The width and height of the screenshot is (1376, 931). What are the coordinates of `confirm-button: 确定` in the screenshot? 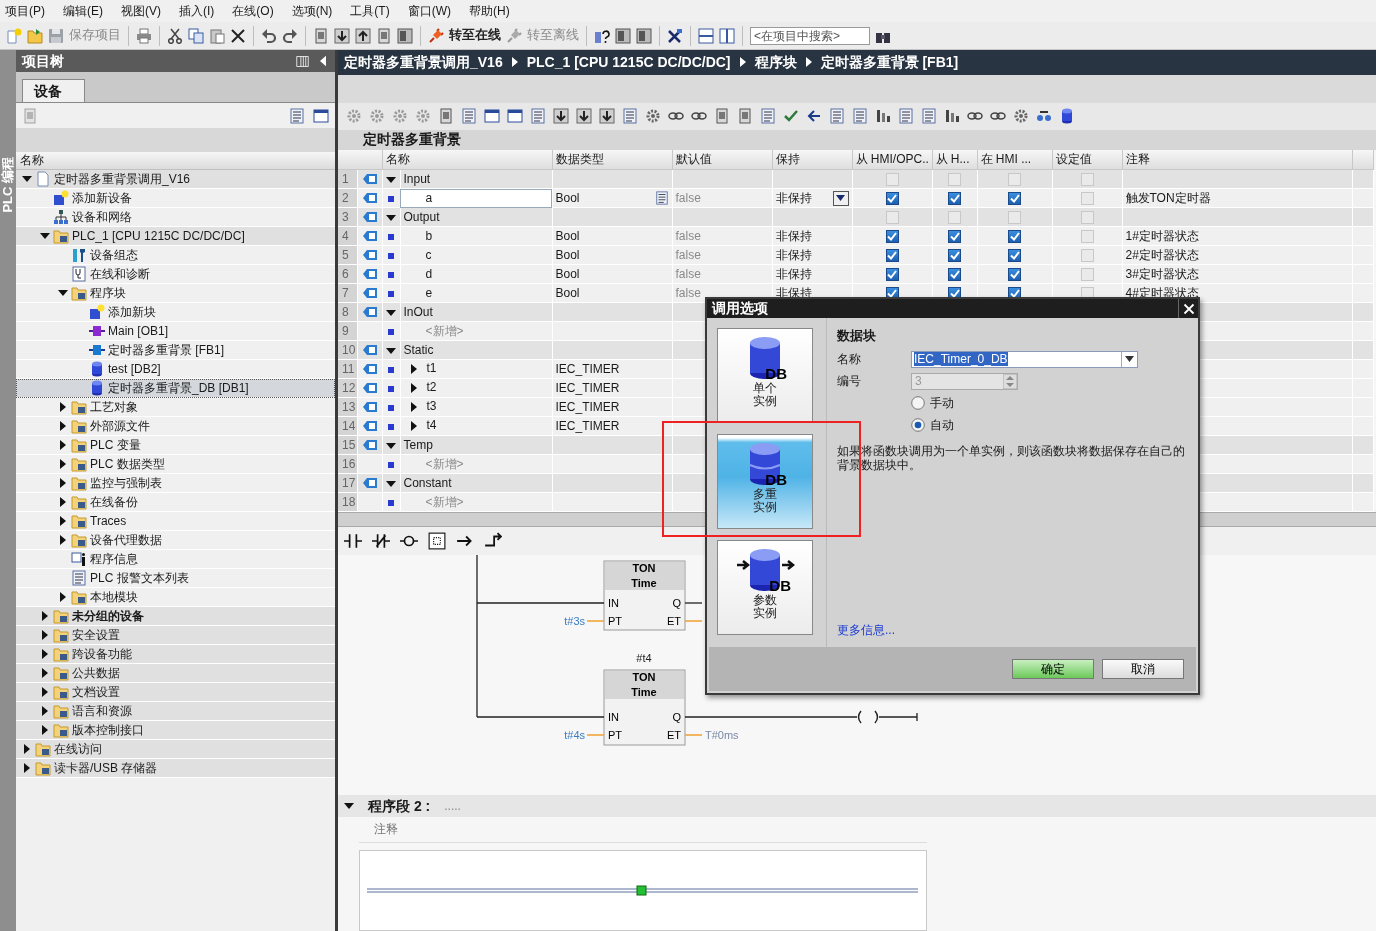 It's located at (1053, 669).